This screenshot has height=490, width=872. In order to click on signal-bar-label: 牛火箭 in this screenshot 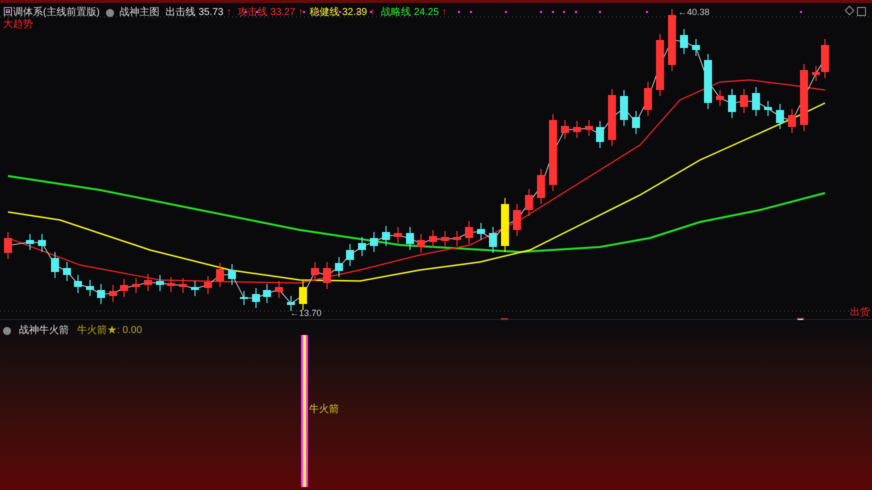, I will do `click(324, 409)`.